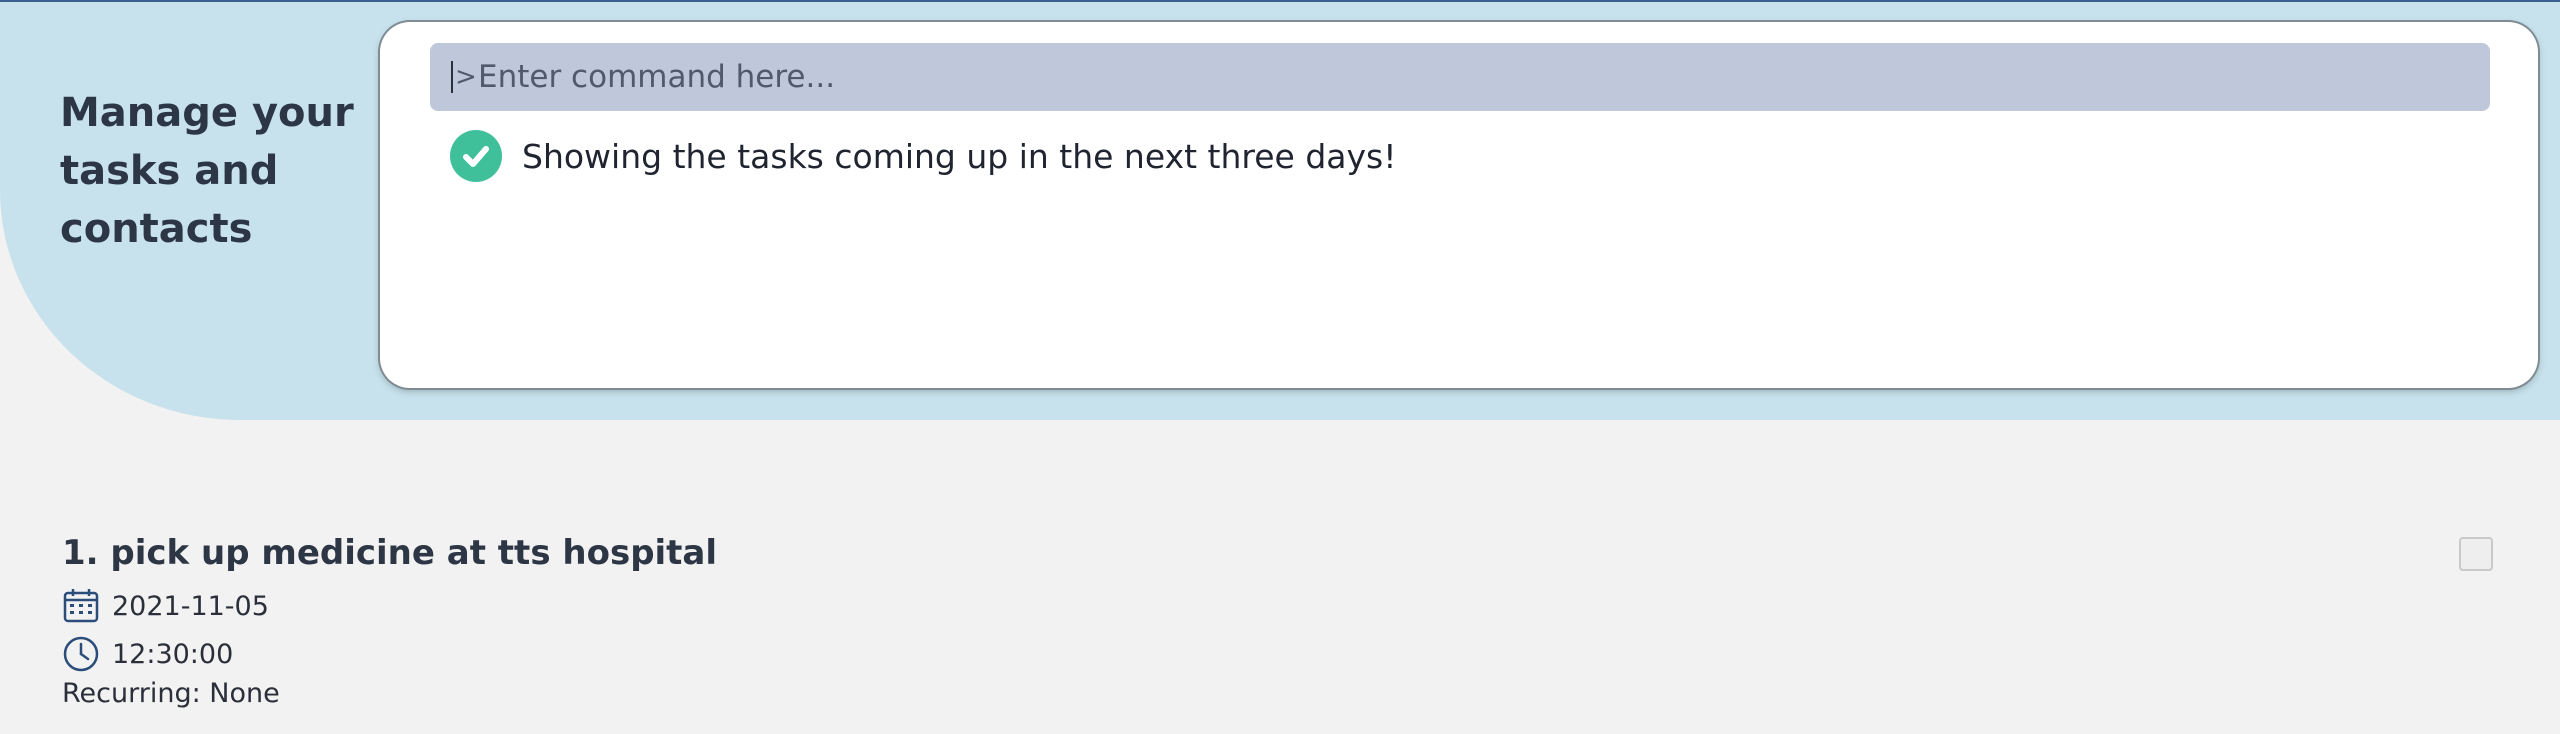  Describe the element at coordinates (190, 606) in the screenshot. I see `task-date: 2021-11-05` at that location.